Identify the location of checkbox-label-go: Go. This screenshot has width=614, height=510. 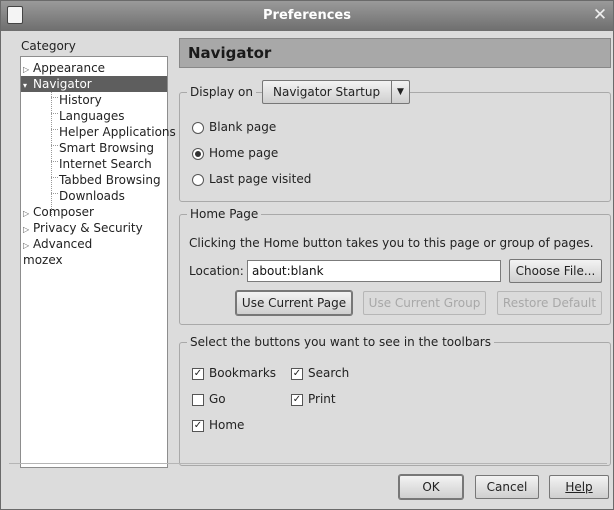
(217, 399).